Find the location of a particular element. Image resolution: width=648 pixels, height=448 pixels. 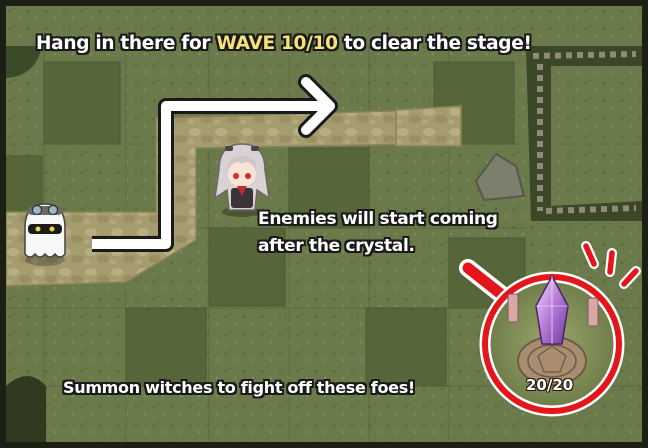

crystal-hp-counter: 20/20 is located at coordinates (550, 385).